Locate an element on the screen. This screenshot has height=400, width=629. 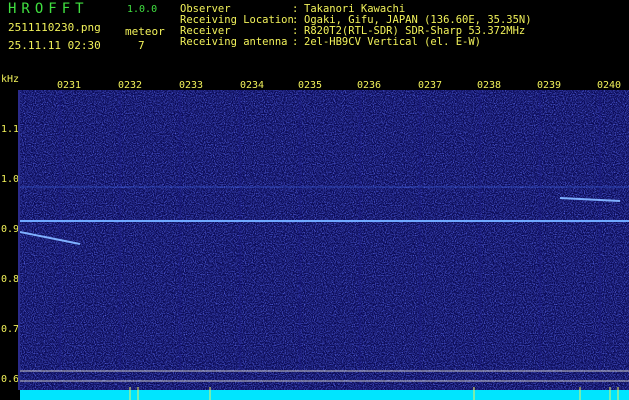
info-value: 2el-HB9CV Vertical (el. E-W) is located at coordinates (393, 42).